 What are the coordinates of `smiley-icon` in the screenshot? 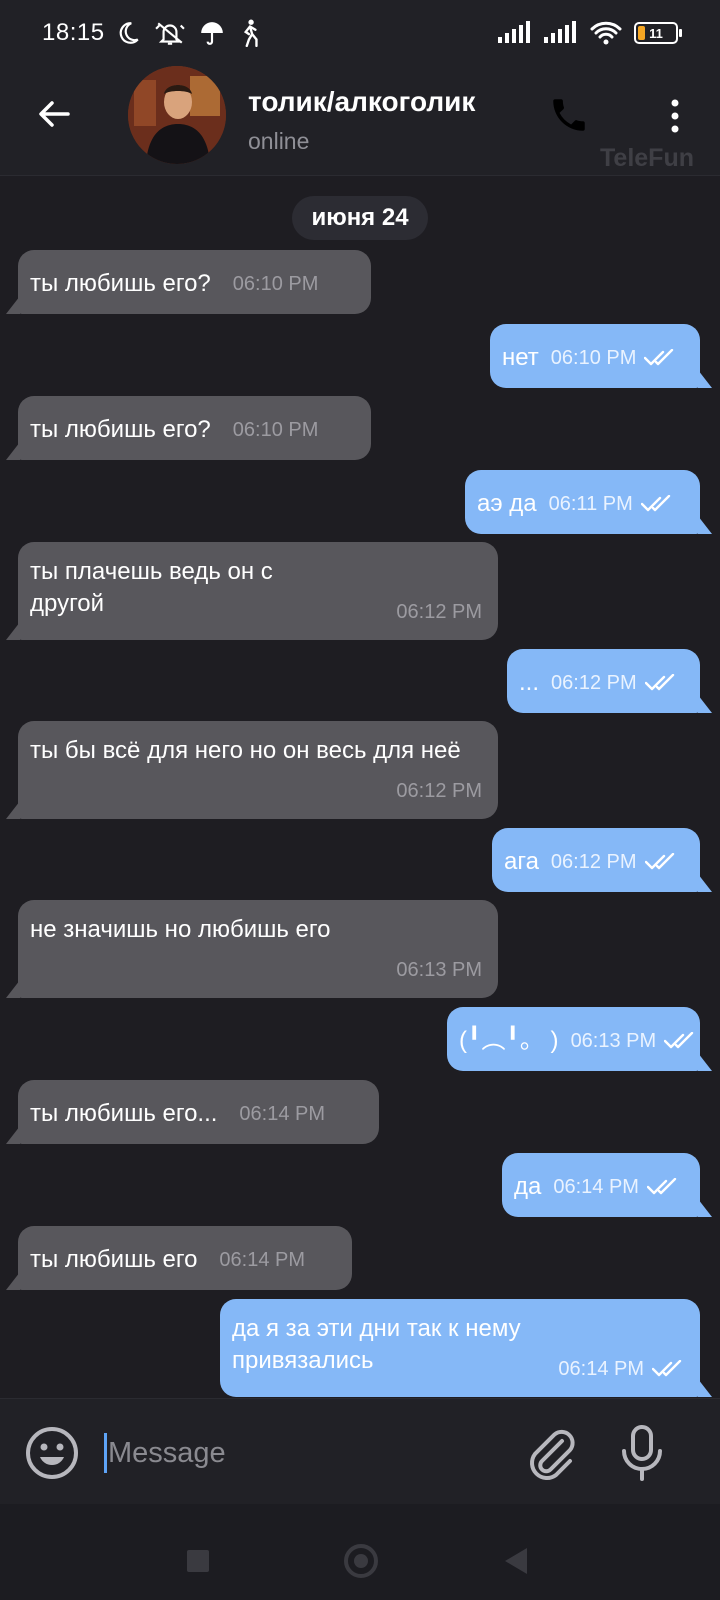 It's located at (52, 1453).